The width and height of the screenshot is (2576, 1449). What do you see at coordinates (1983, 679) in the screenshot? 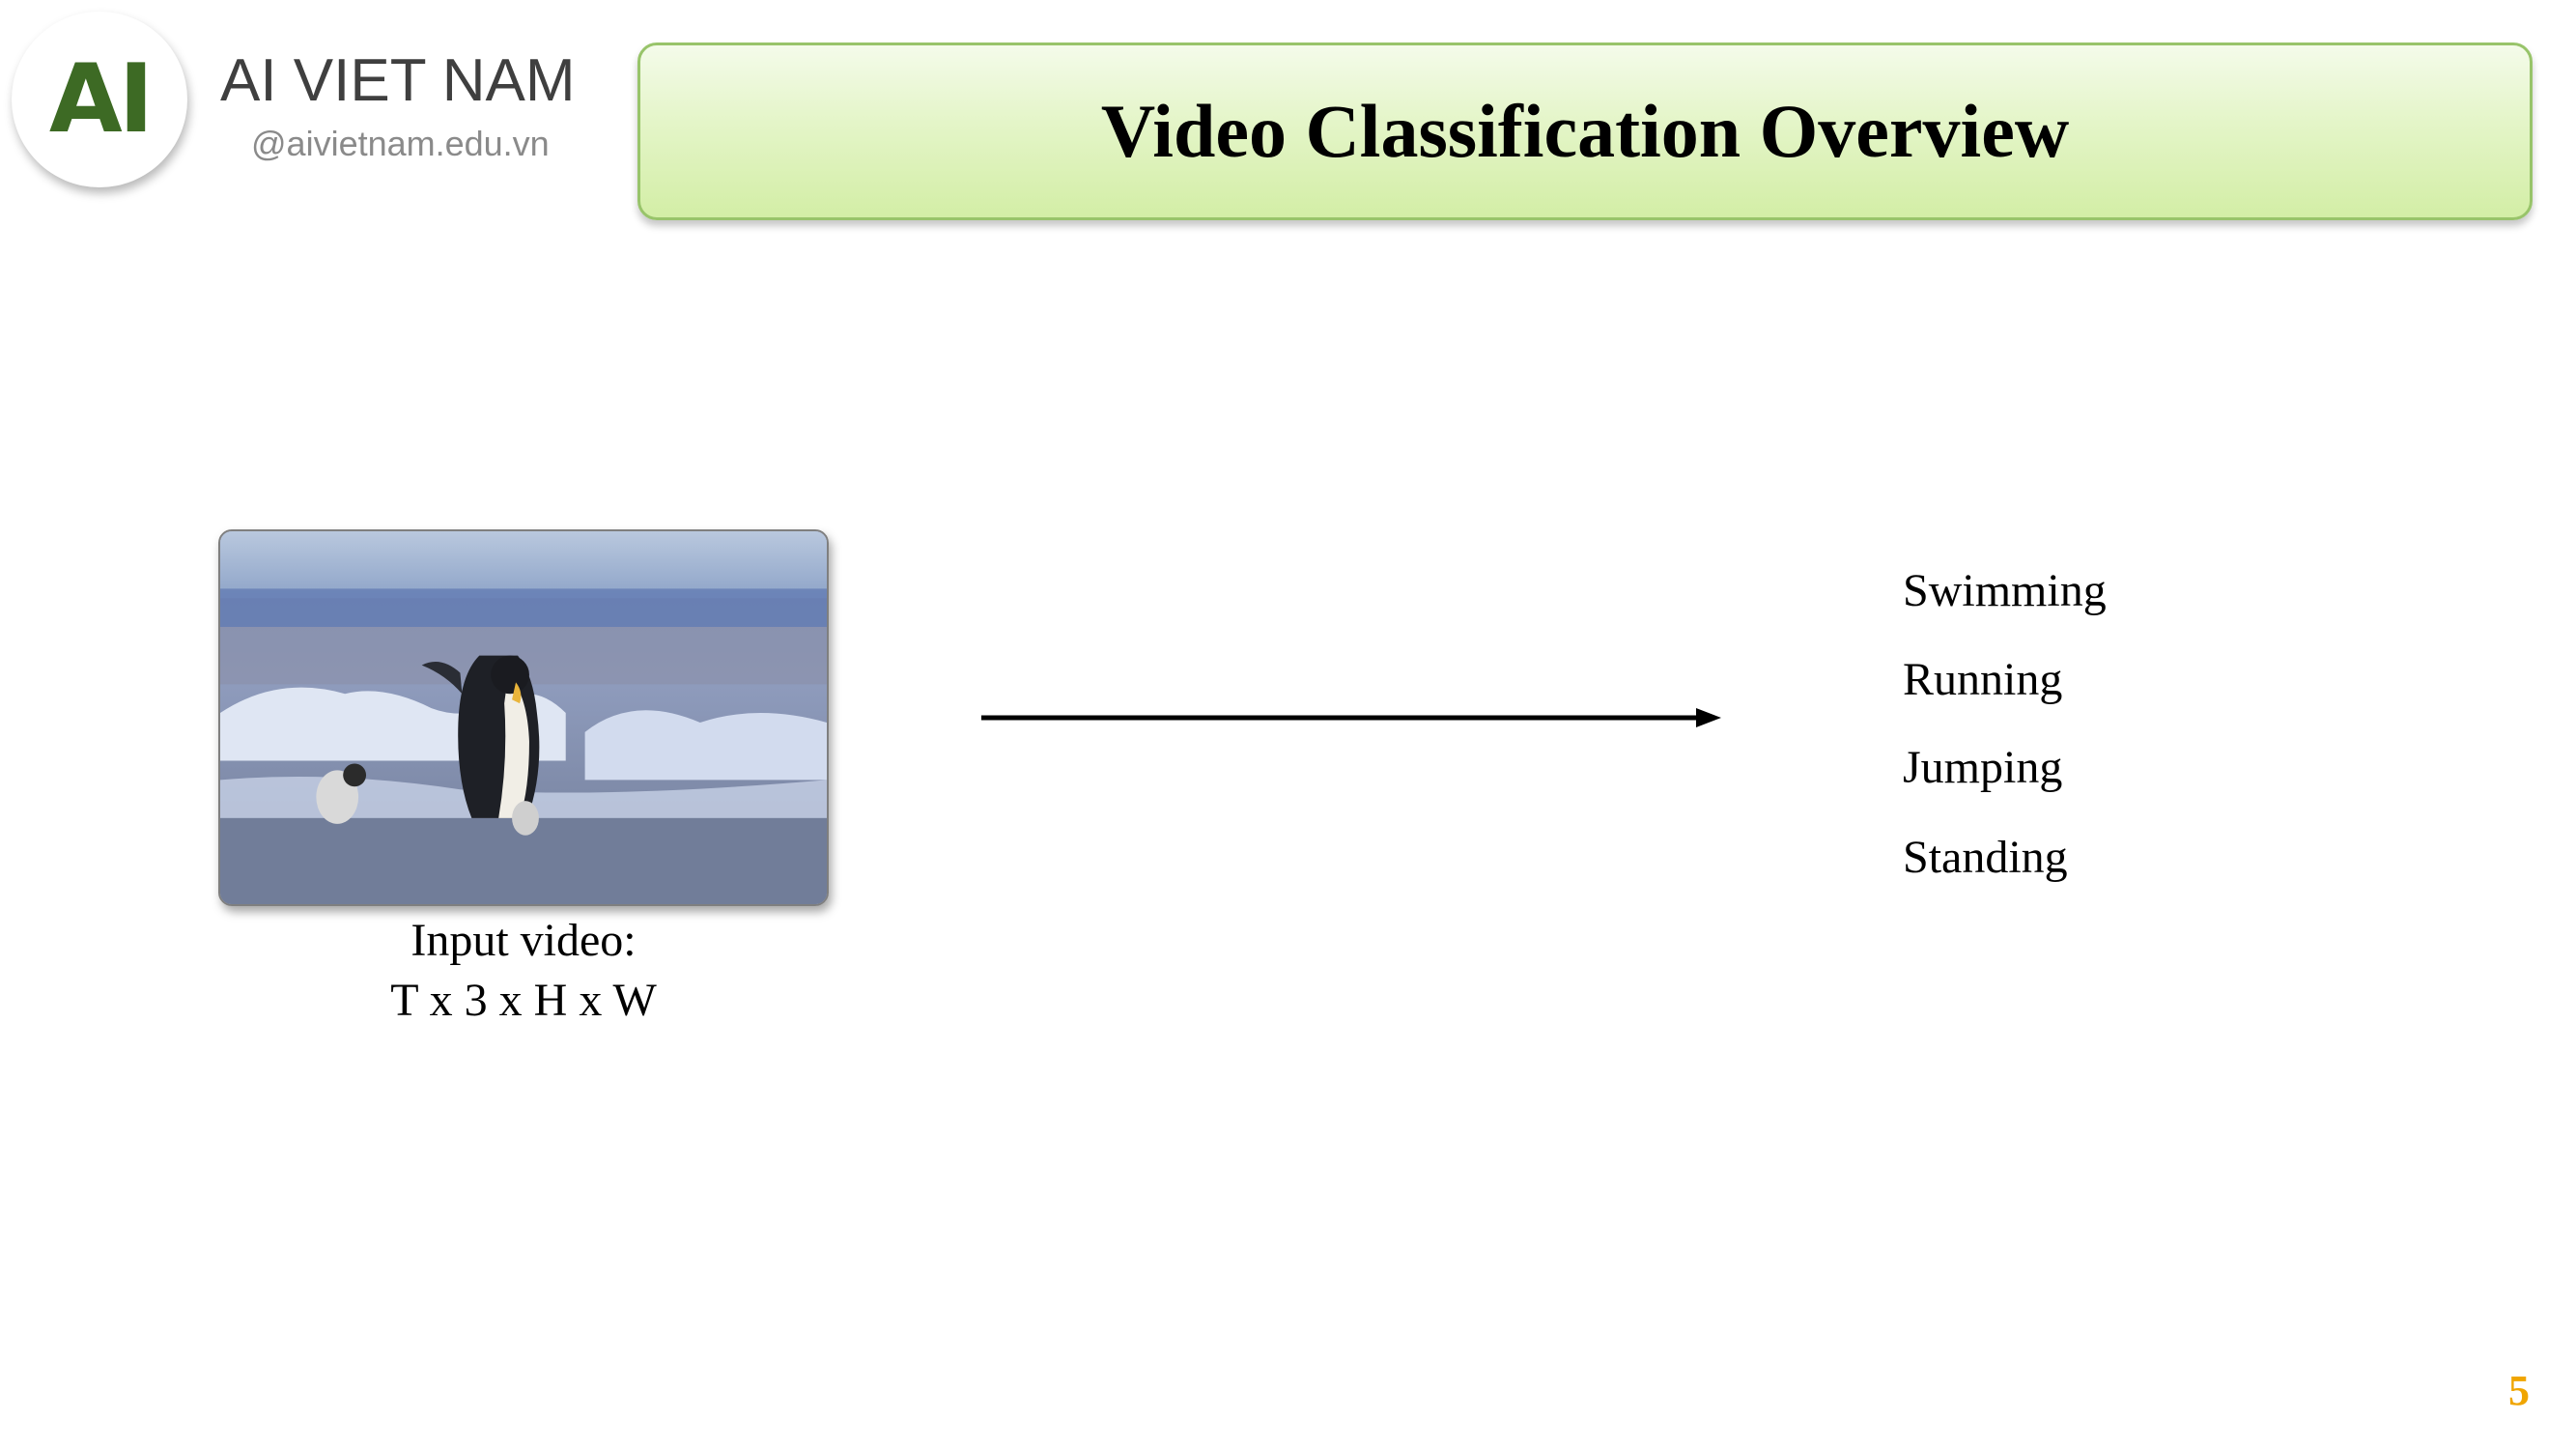
I see `class-label: Running` at bounding box center [1983, 679].